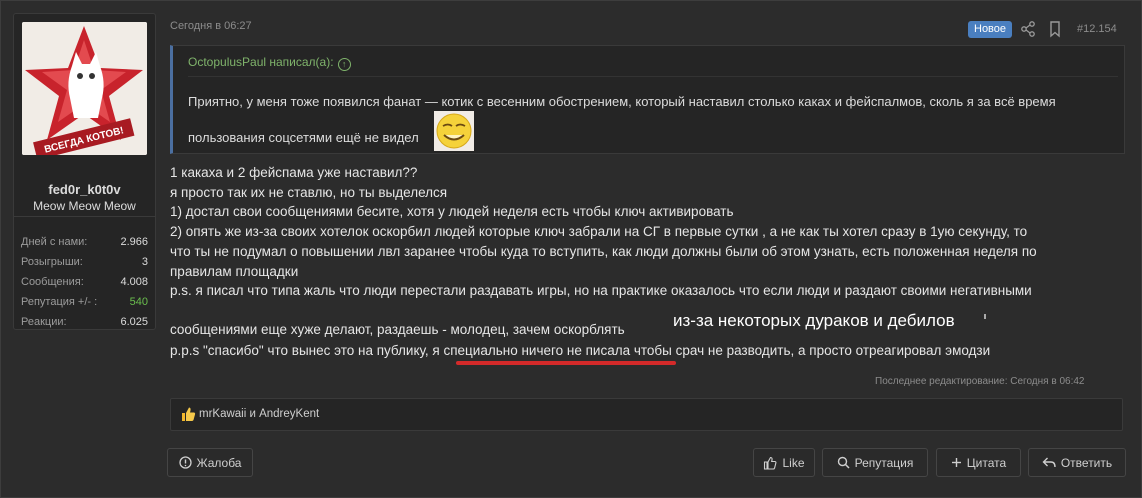  I want to click on stat-messages: Сообщения: 4.008, so click(84, 282).